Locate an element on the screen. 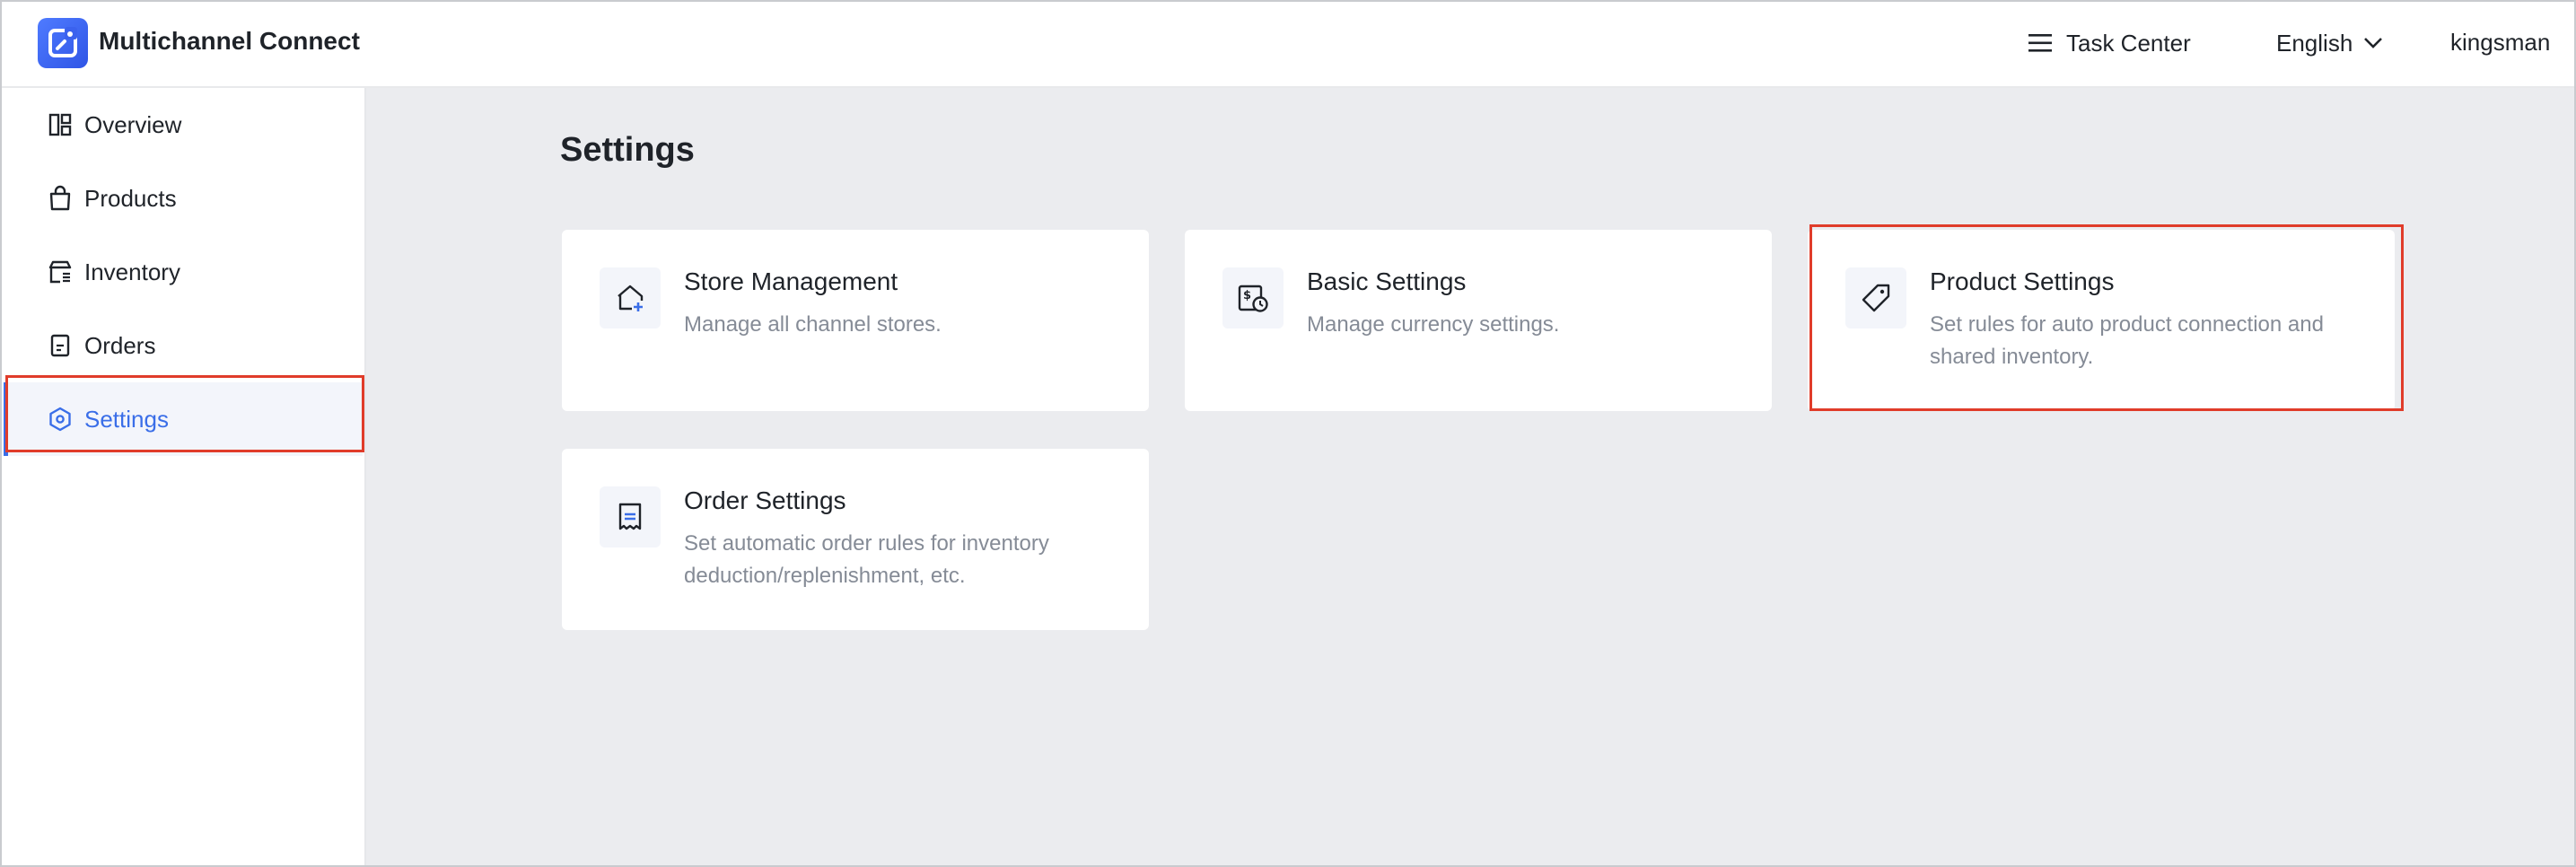 This screenshot has height=867, width=2576. language-selector: English is located at coordinates (2329, 43).